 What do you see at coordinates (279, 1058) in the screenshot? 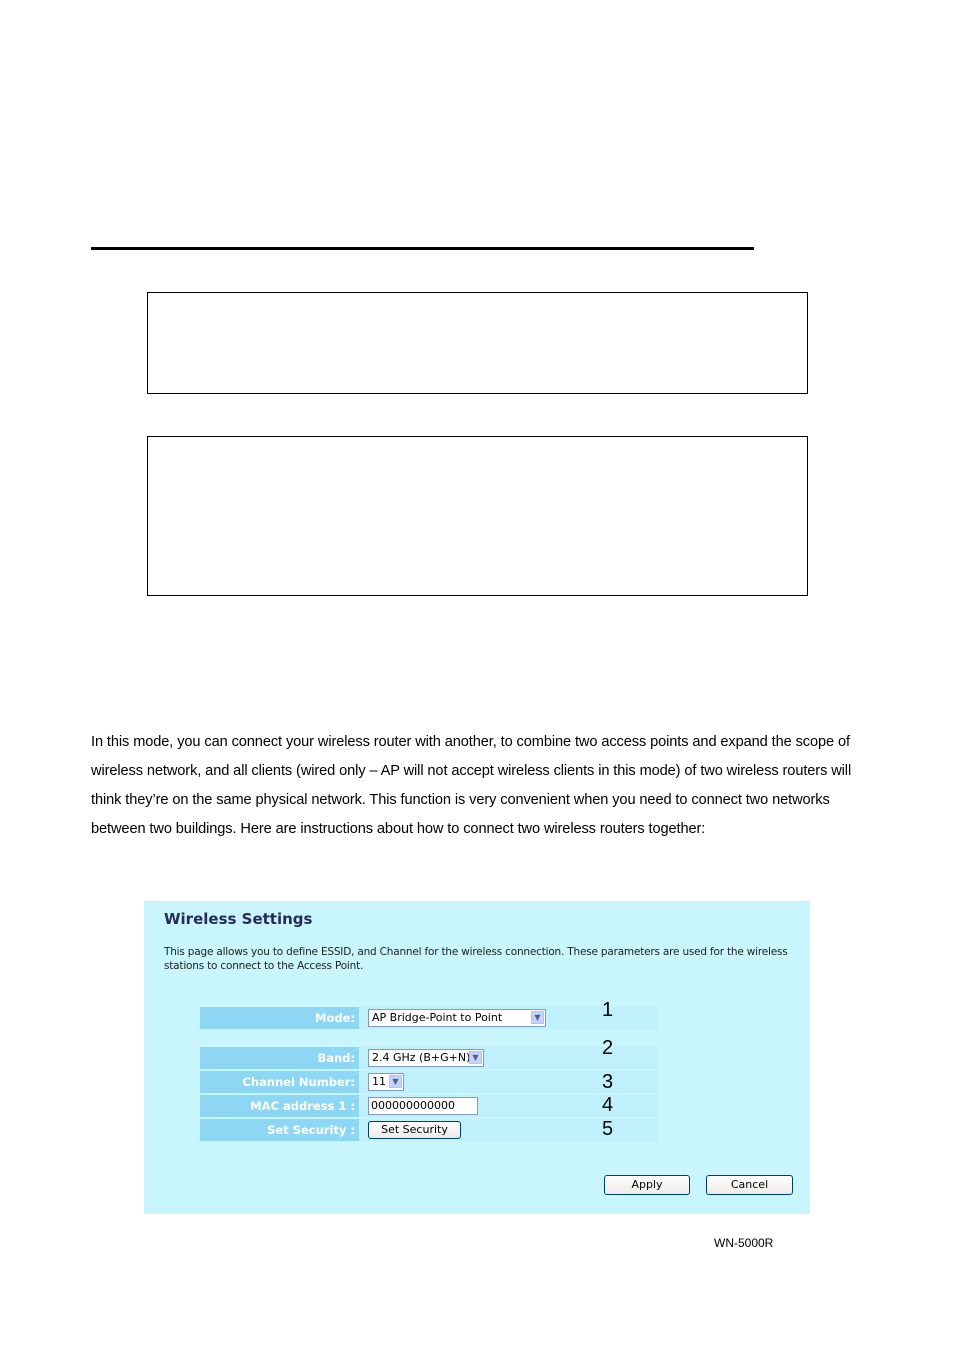
I see `band-label: Band:` at bounding box center [279, 1058].